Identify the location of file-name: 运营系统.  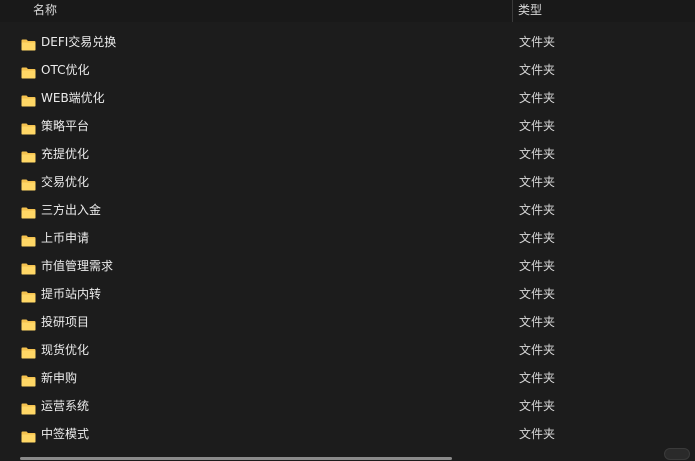
(65, 406).